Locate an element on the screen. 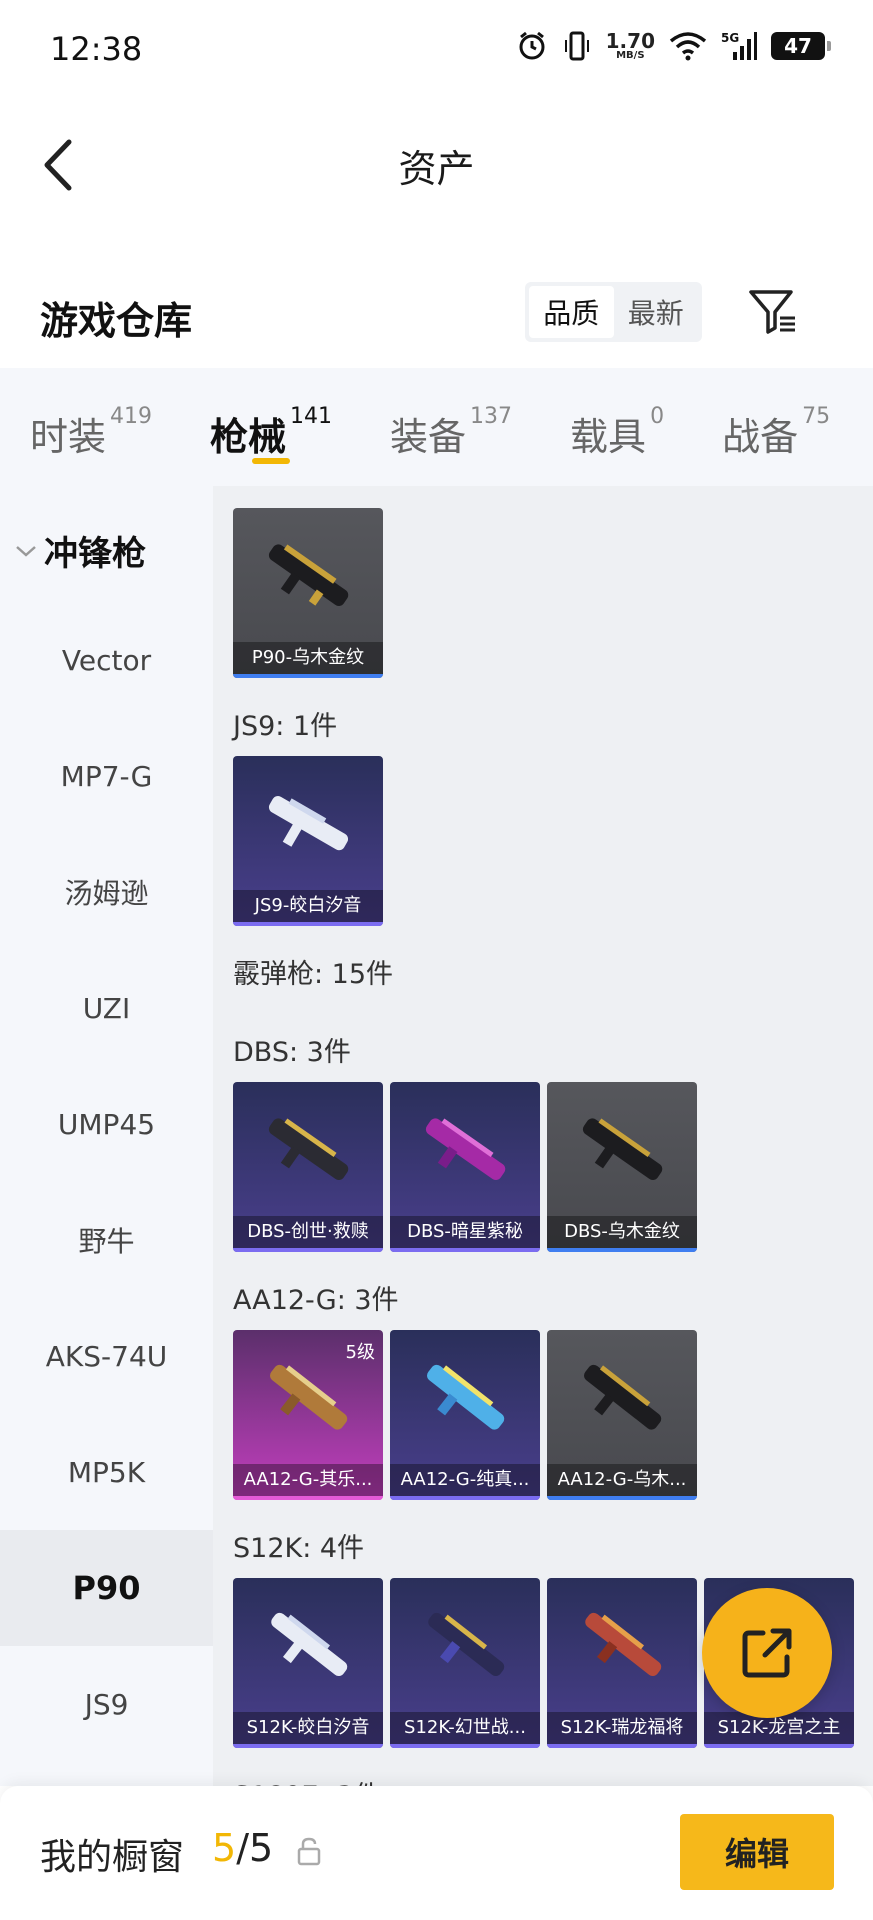  category-label: AA12-G: 3件 is located at coordinates (316, 1300).